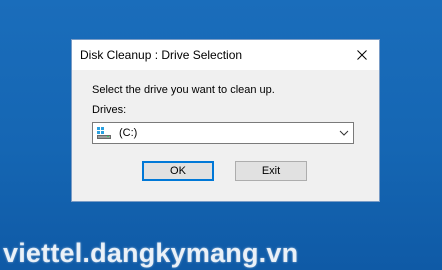 The image size is (442, 270). What do you see at coordinates (178, 171) in the screenshot?
I see `ok-button: OK` at bounding box center [178, 171].